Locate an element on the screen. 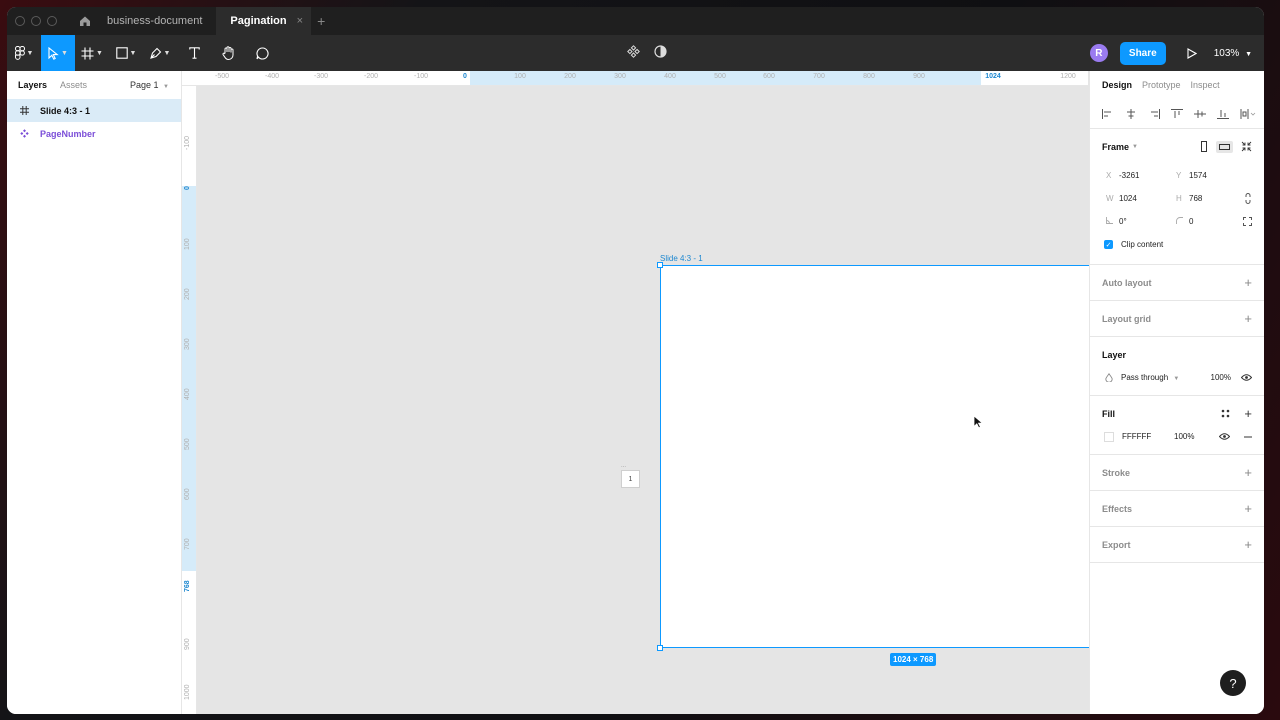 The image size is (1280, 720). tab-business-document: business-document is located at coordinates (154, 21).